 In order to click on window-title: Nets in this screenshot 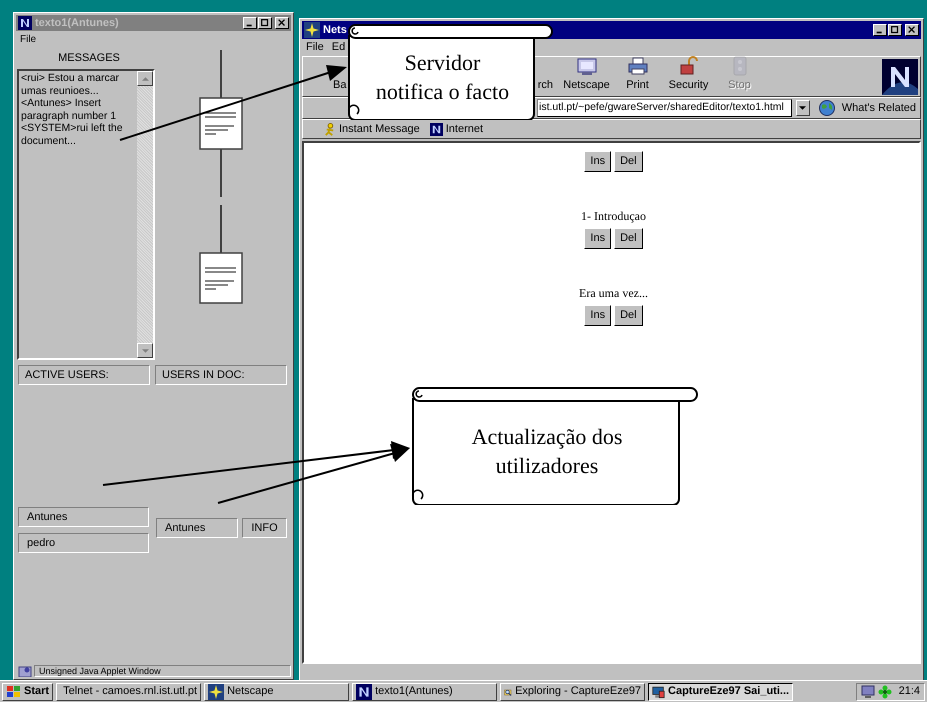, I will do `click(335, 30)`.